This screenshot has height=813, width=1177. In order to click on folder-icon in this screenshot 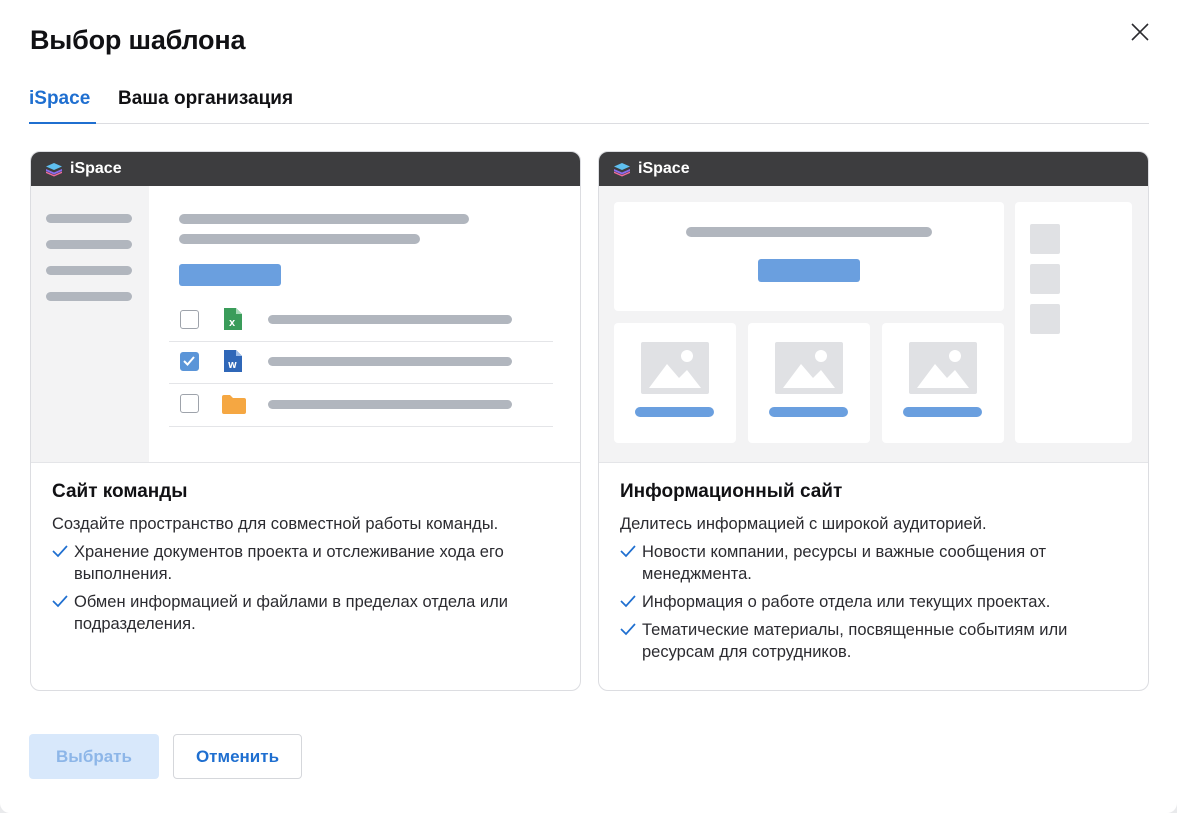, I will do `click(234, 404)`.